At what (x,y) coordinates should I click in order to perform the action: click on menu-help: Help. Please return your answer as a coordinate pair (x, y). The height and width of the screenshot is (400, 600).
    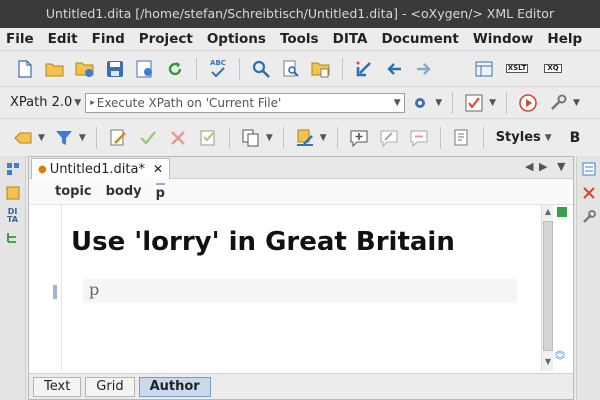
    Looking at the image, I should click on (564, 39).